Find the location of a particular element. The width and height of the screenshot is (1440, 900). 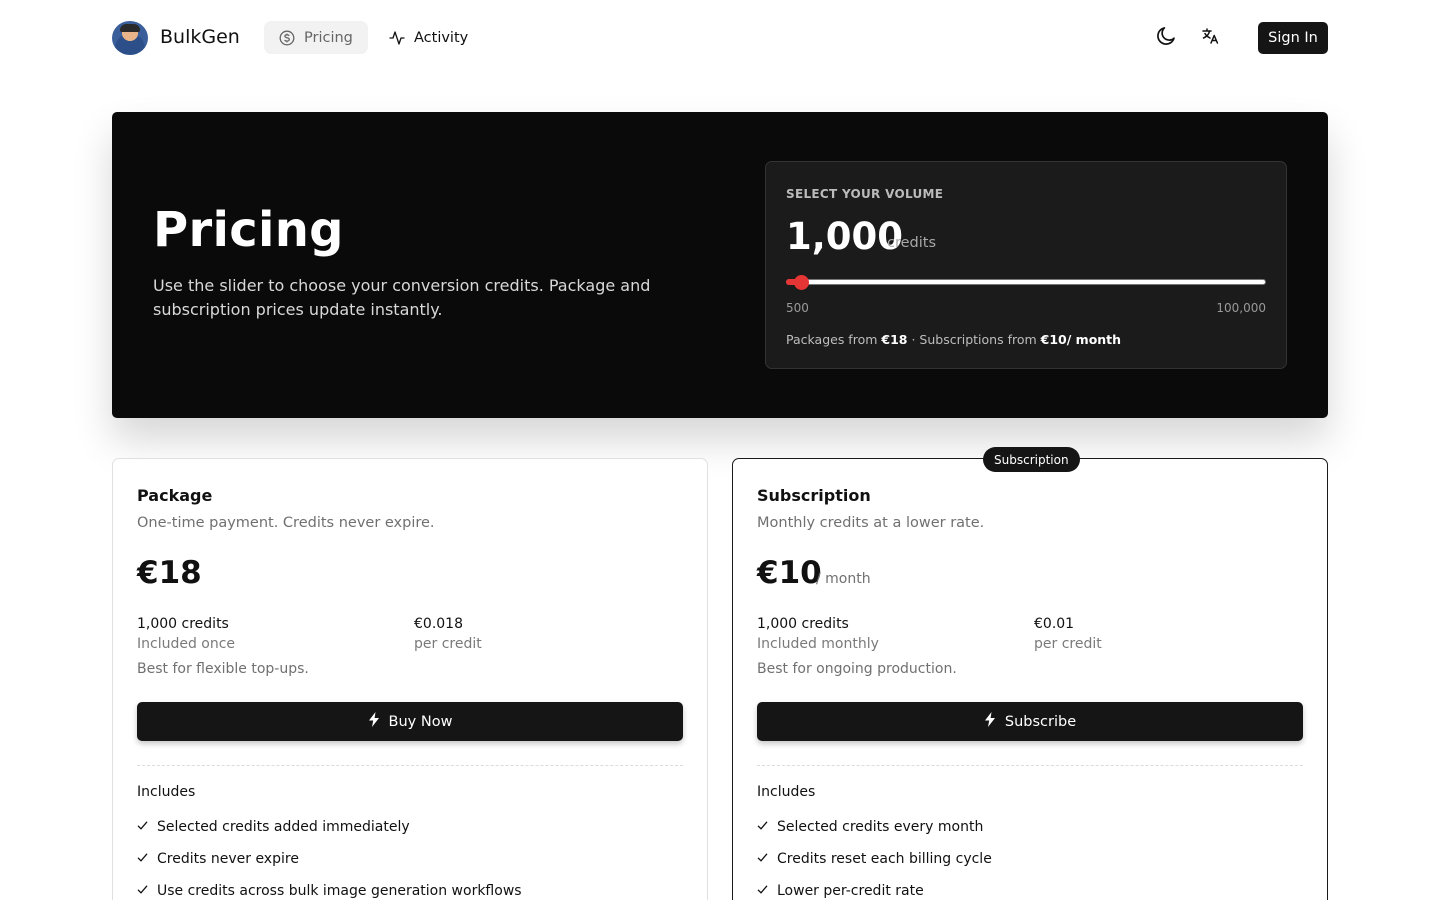

package-per-credit: €0.018 is located at coordinates (438, 624).